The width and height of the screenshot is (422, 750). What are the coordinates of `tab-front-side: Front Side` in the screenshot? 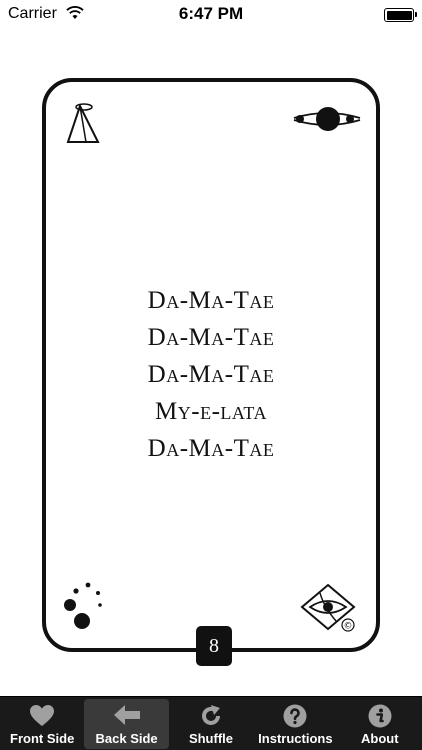 It's located at (42, 723).